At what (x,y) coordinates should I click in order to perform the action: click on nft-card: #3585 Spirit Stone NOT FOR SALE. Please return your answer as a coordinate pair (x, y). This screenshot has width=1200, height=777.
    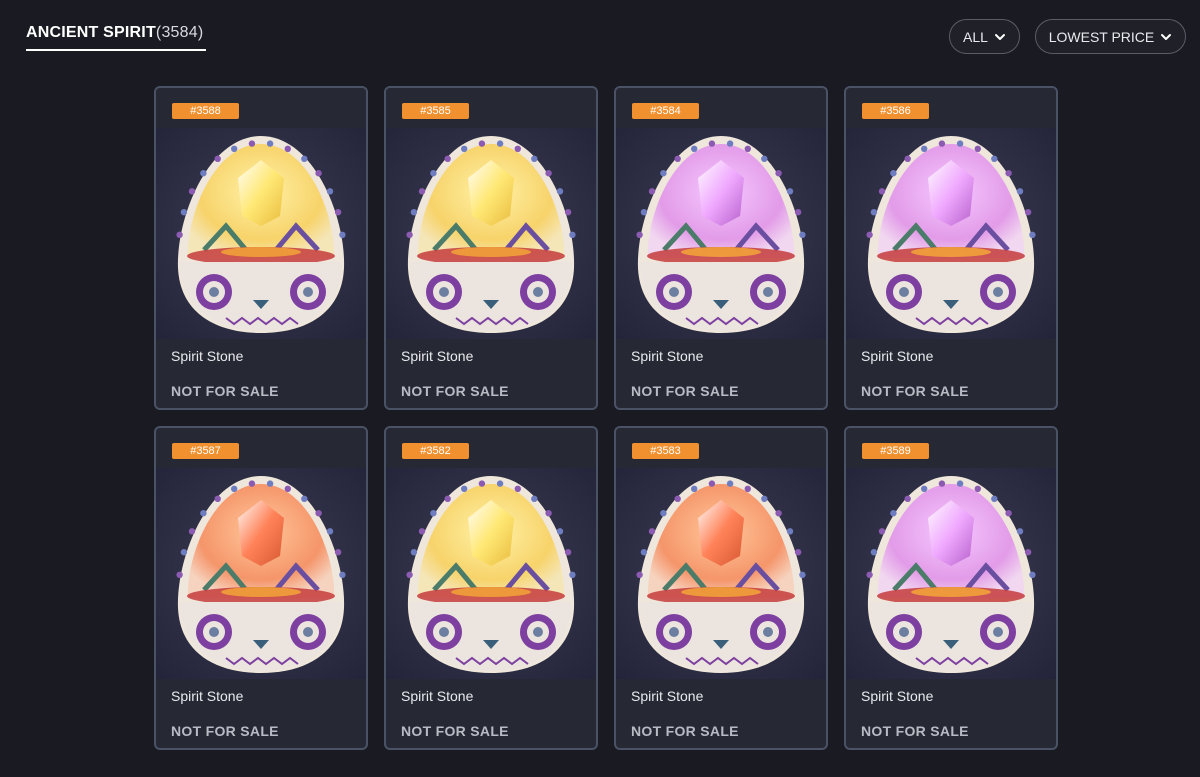
    Looking at the image, I should click on (491, 248).